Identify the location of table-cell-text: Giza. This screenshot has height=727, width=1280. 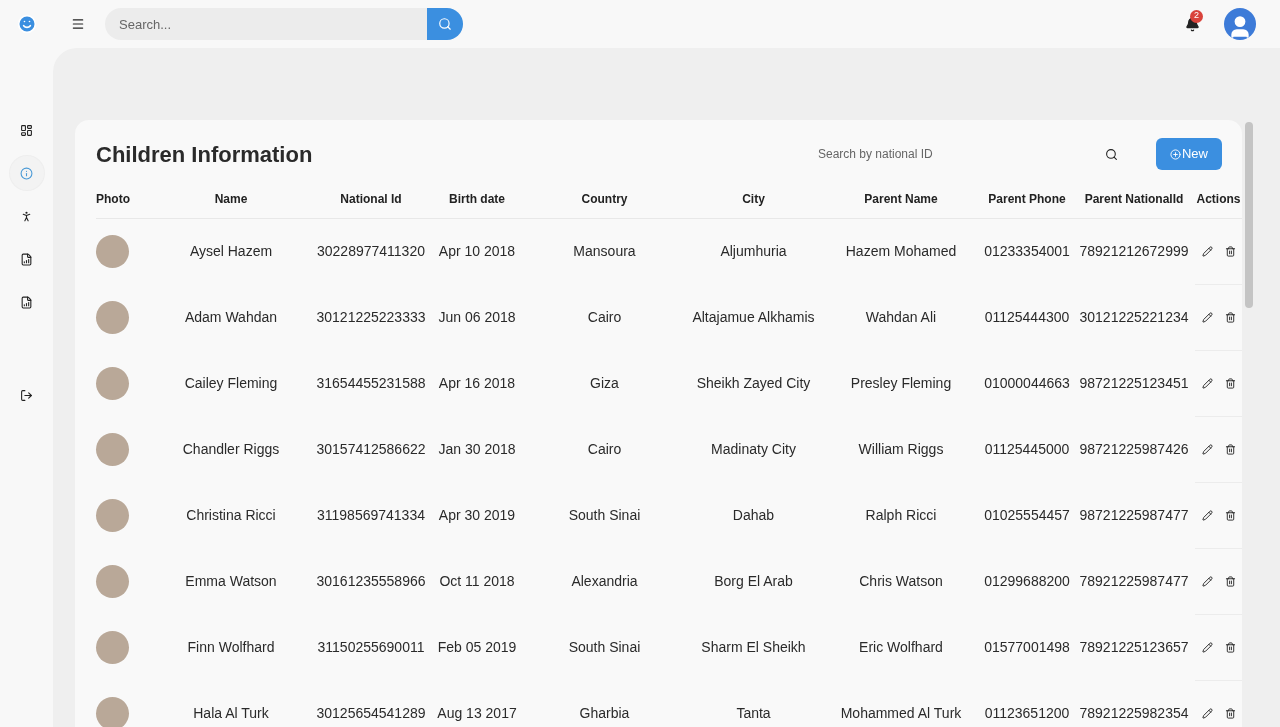
(604, 383).